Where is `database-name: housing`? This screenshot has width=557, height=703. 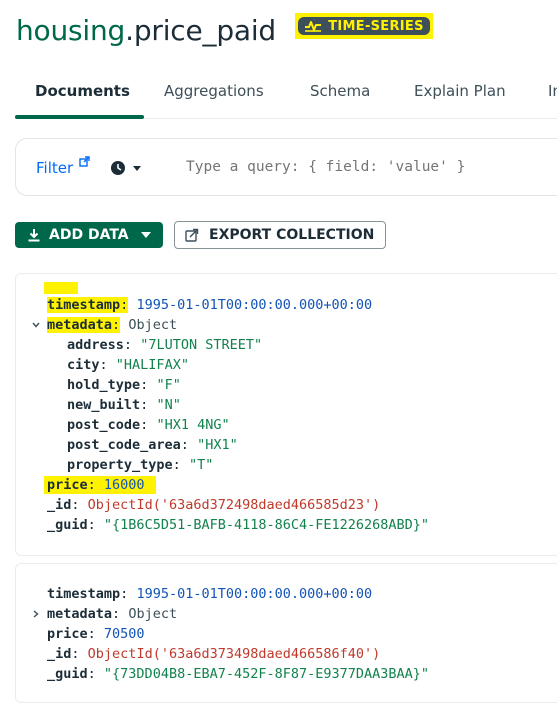 database-name: housing is located at coordinates (71, 30).